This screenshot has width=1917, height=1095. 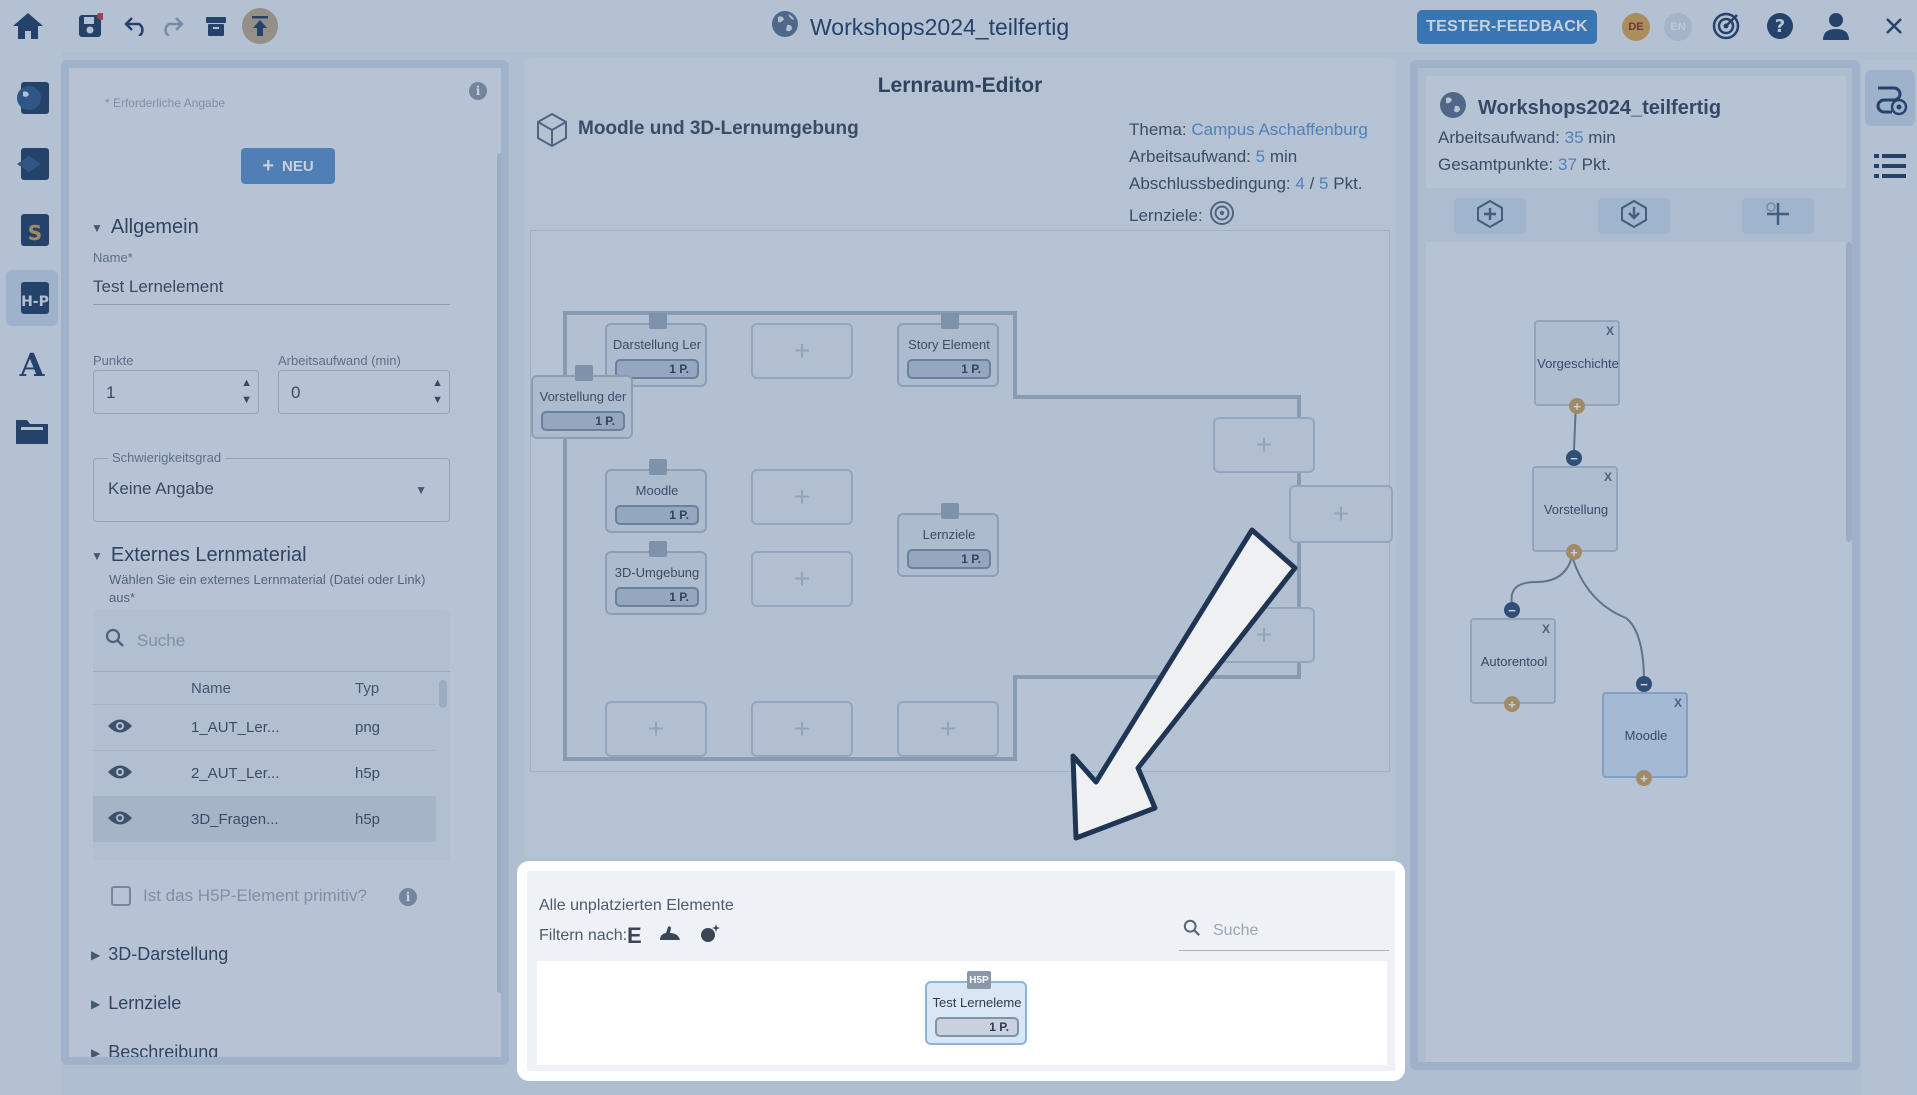 What do you see at coordinates (264, 727) in the screenshot?
I see `table-row: 1_AUT_Ler... png` at bounding box center [264, 727].